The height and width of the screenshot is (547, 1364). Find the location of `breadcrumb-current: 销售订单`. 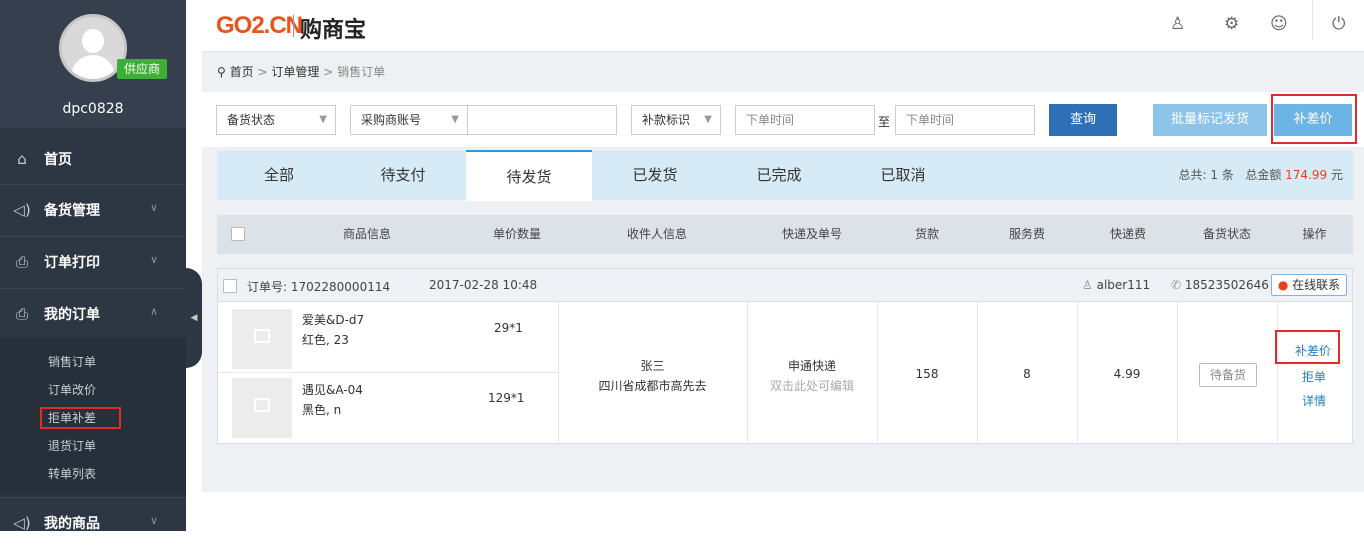

breadcrumb-current: 销售订单 is located at coordinates (361, 72).